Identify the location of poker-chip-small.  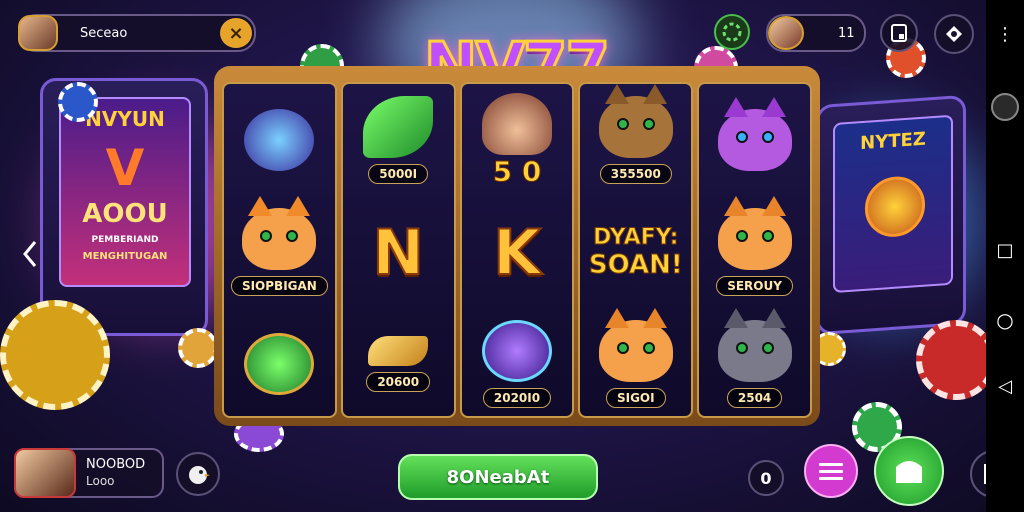
(198, 348).